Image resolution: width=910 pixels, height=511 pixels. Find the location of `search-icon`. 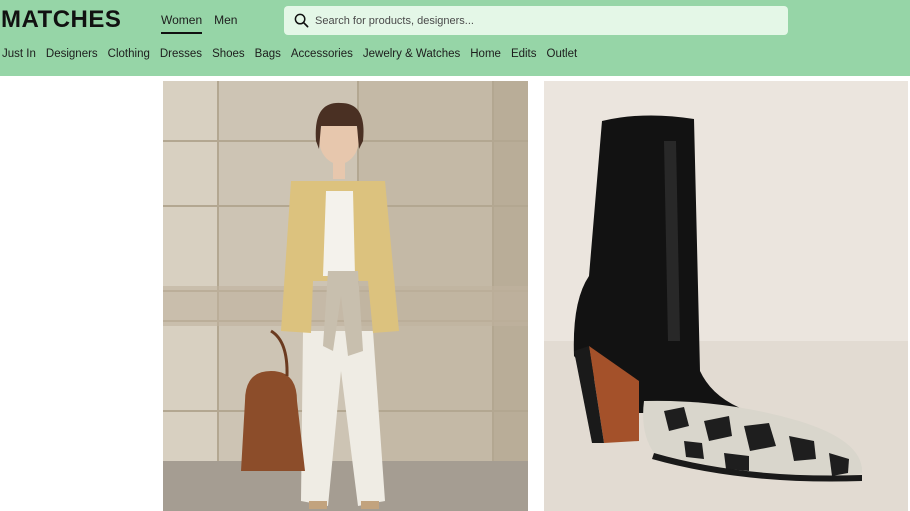

search-icon is located at coordinates (301, 20).